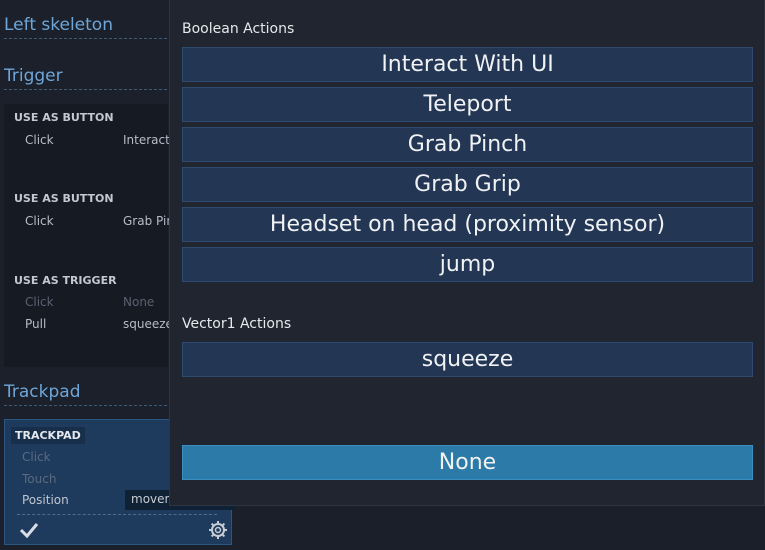  Describe the element at coordinates (138, 302) in the screenshot. I see `binding-row-value: None` at that location.